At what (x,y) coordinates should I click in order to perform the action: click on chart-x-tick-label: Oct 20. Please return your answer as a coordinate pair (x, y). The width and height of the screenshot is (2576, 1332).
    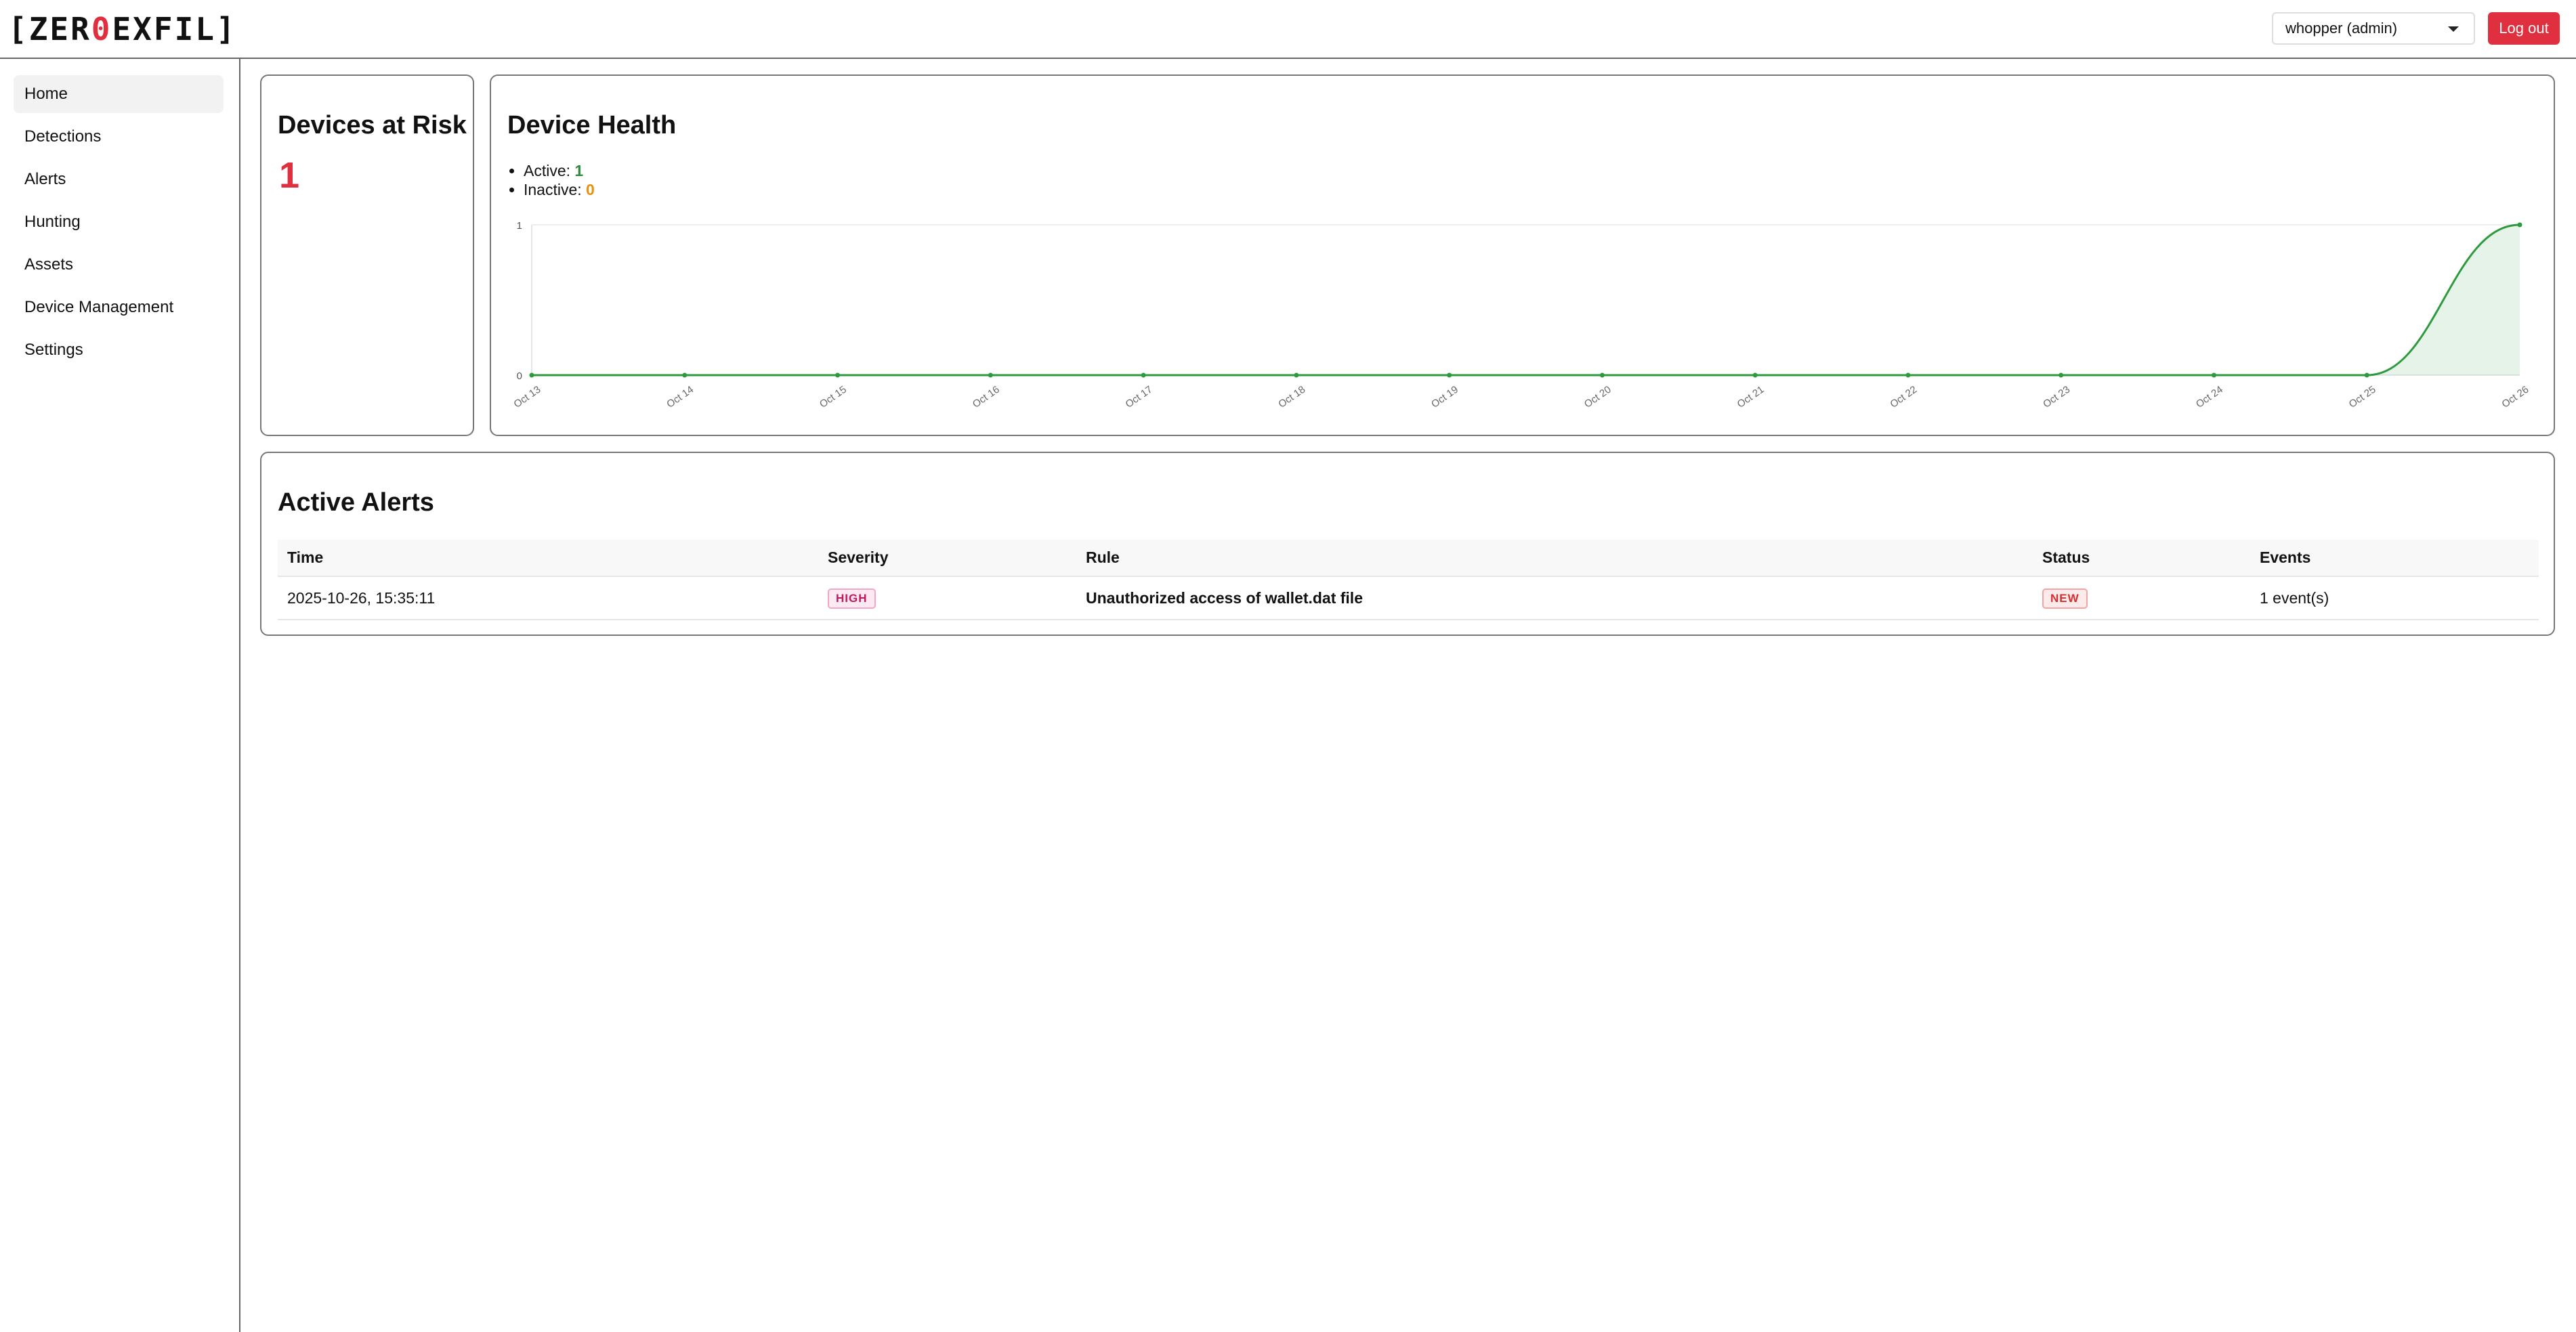
    Looking at the image, I should click on (1597, 397).